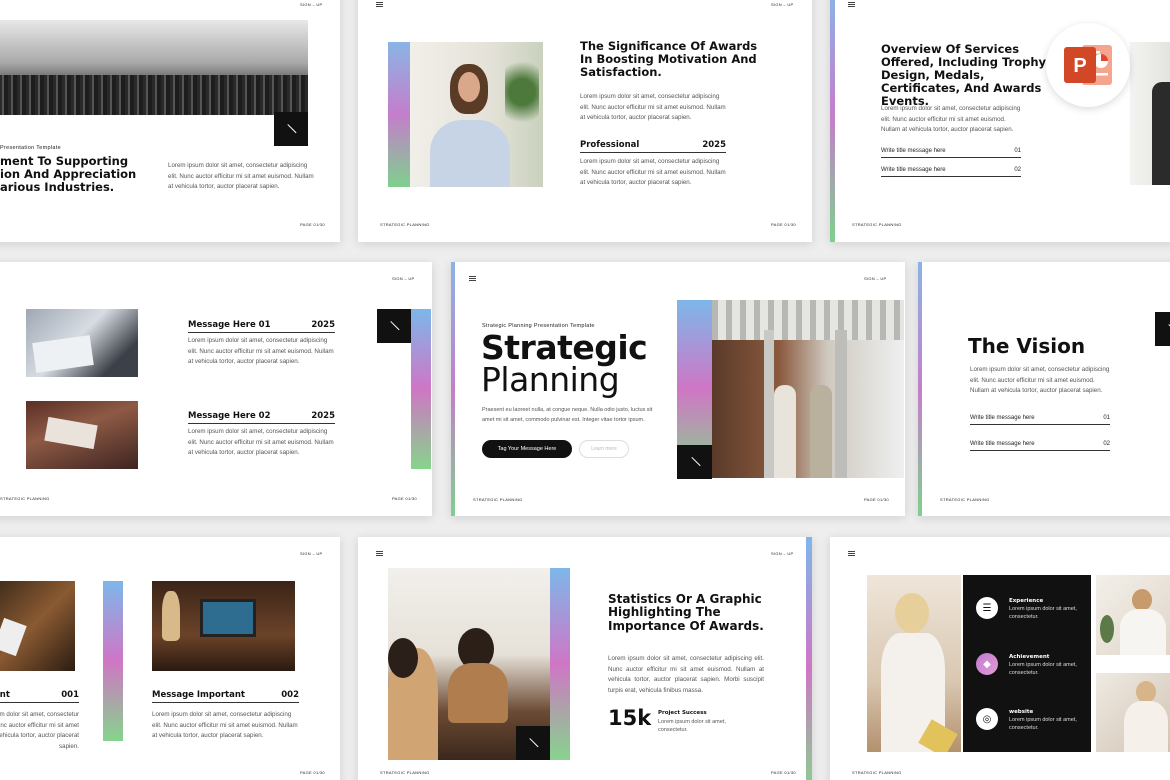  What do you see at coordinates (1088, 65) in the screenshot?
I see `powerpoint-icon: P` at bounding box center [1088, 65].